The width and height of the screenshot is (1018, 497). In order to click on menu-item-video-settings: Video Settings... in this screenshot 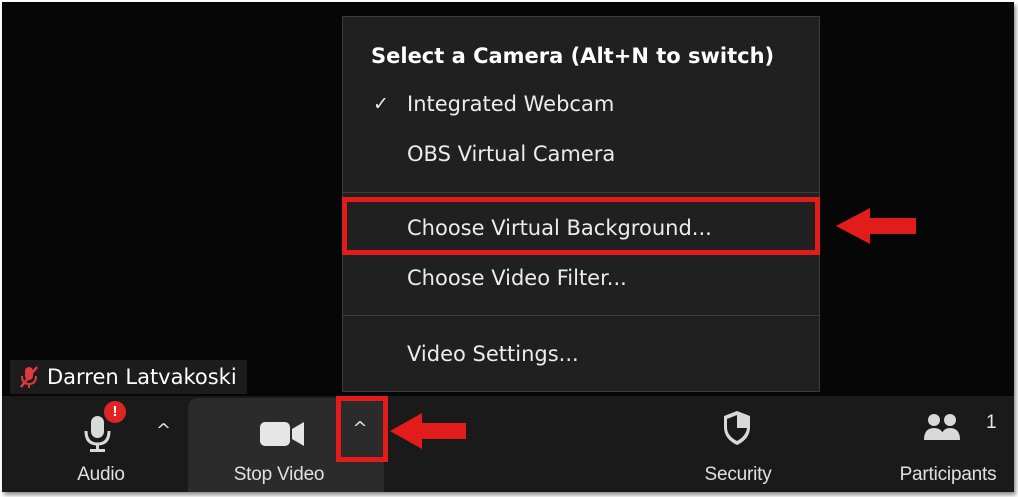, I will do `click(581, 359)`.